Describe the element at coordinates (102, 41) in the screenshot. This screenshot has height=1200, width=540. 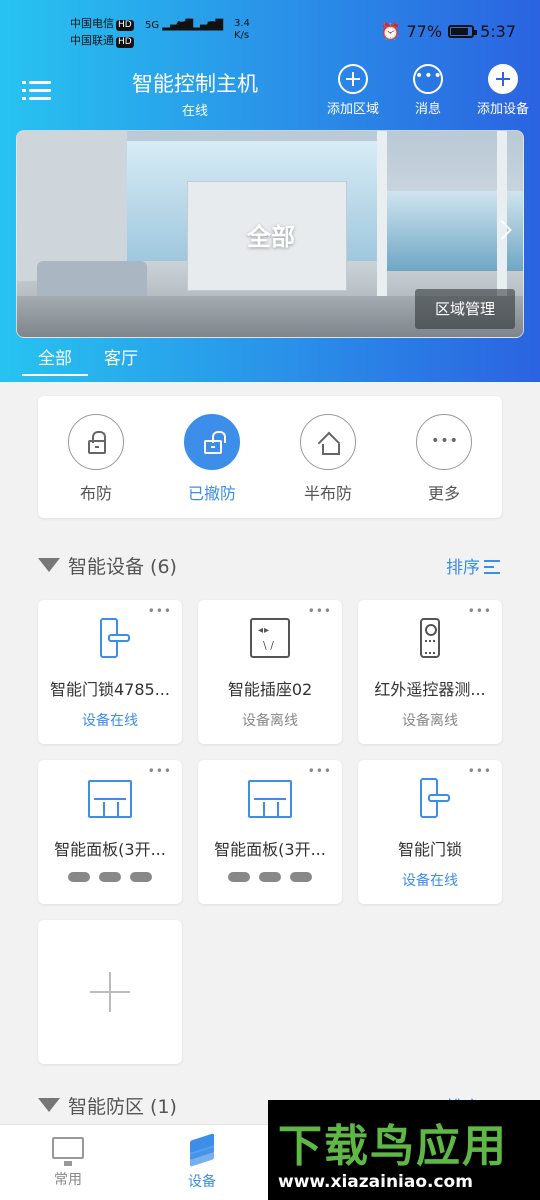
I see `carrier-2: 中国联通 HD` at that location.